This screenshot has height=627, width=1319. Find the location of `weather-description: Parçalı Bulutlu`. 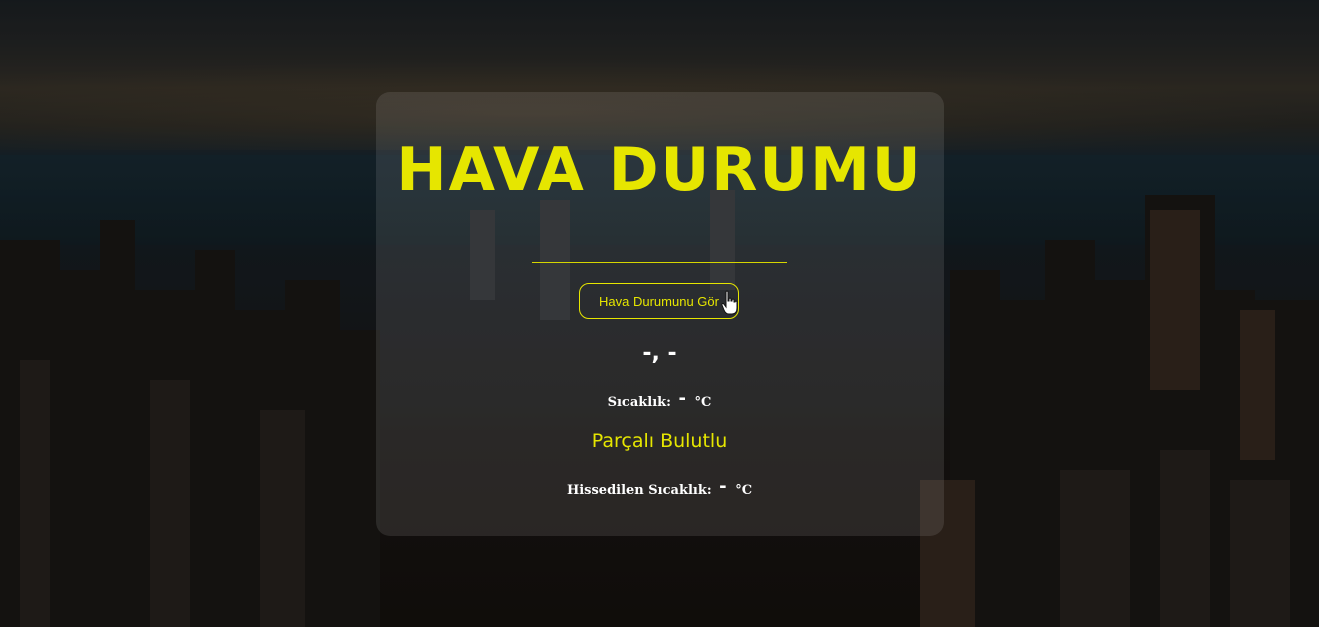

weather-description: Parçalı Bulutlu is located at coordinates (659, 441).